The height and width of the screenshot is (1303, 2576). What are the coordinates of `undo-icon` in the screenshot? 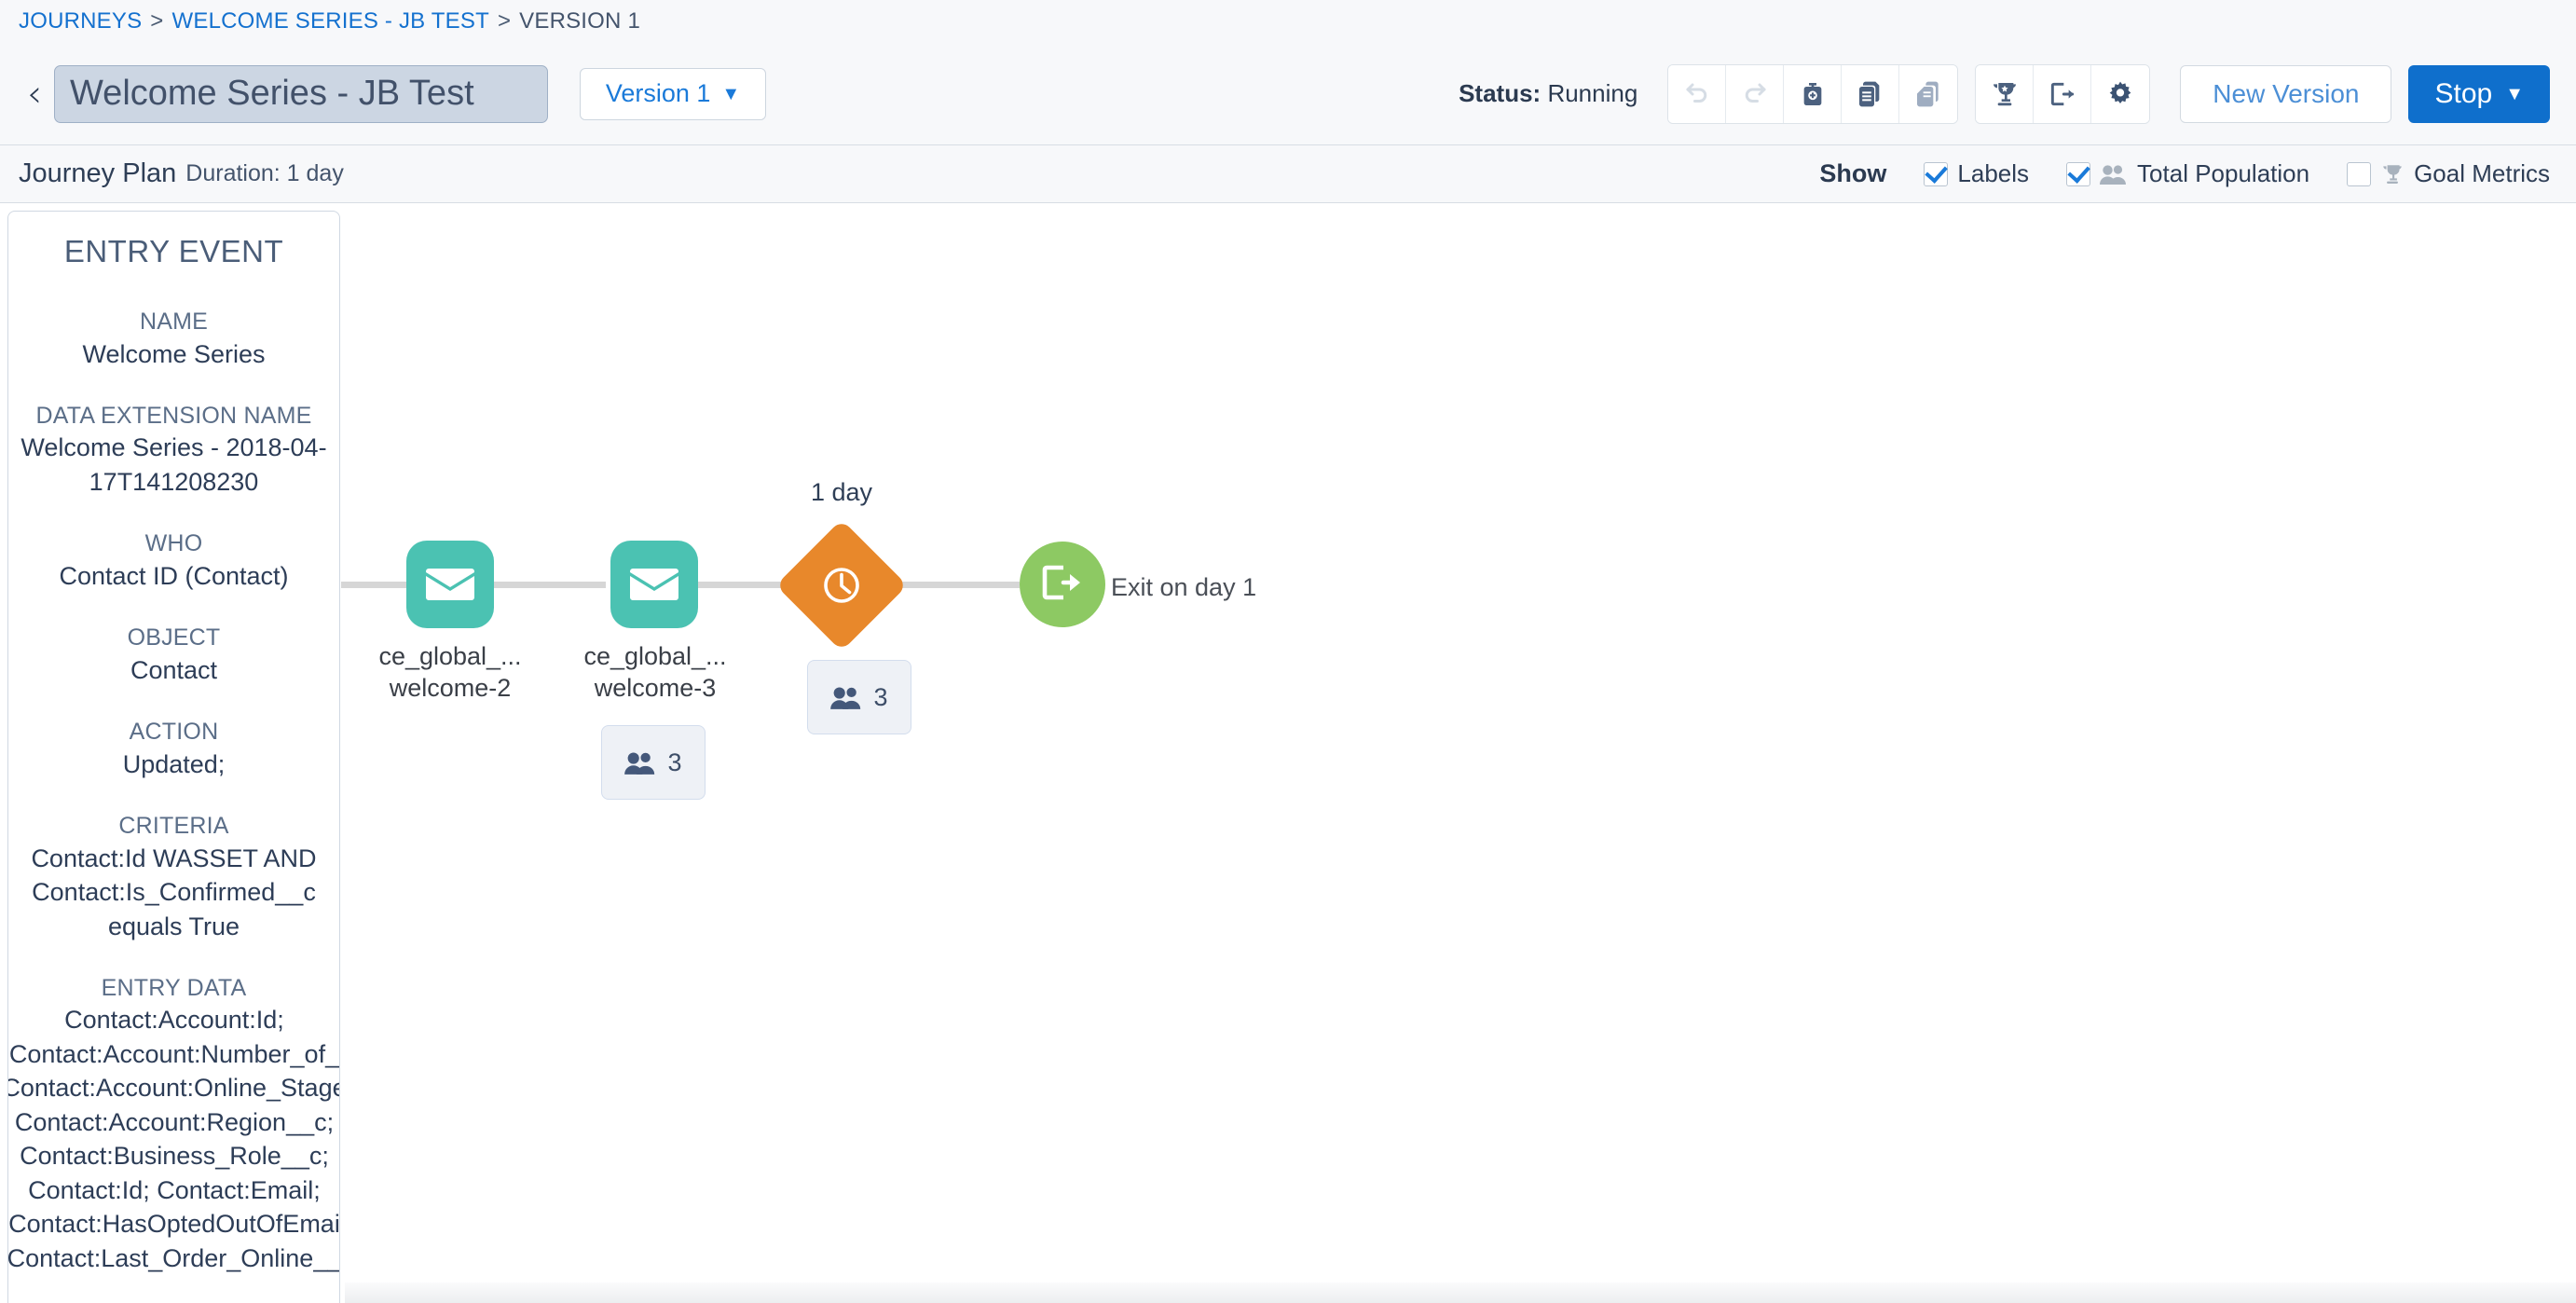 It's located at (1697, 94).